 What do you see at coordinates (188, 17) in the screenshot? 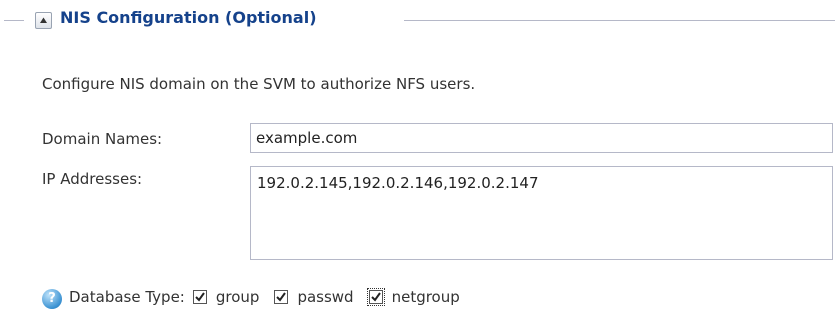
I see `section-title: NIS Configuration (Optional)` at bounding box center [188, 17].